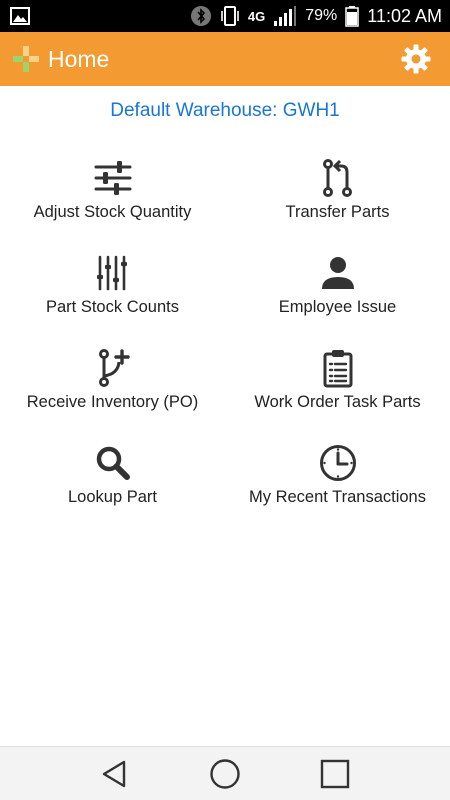 Image resolution: width=450 pixels, height=800 pixels. What do you see at coordinates (337, 307) in the screenshot?
I see `menu-item-label: Employee Issue` at bounding box center [337, 307].